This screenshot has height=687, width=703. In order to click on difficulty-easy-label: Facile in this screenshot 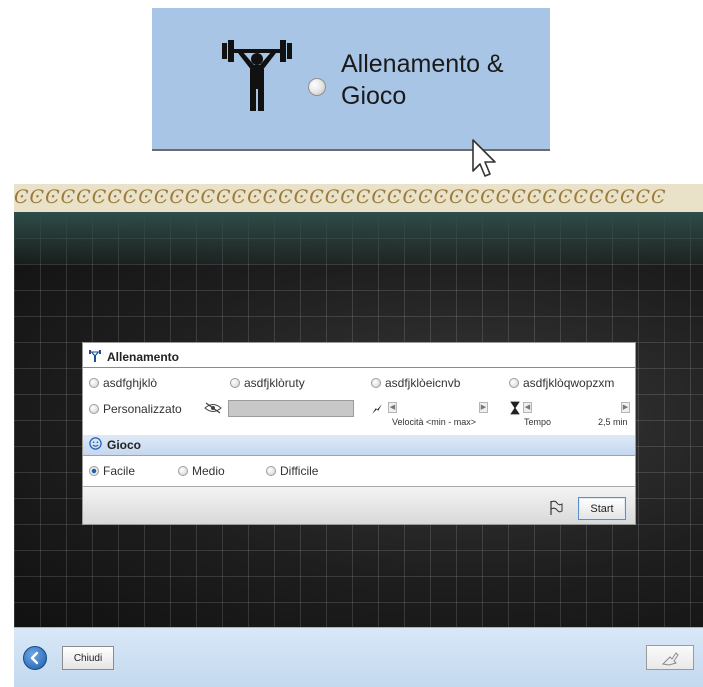, I will do `click(119, 471)`.